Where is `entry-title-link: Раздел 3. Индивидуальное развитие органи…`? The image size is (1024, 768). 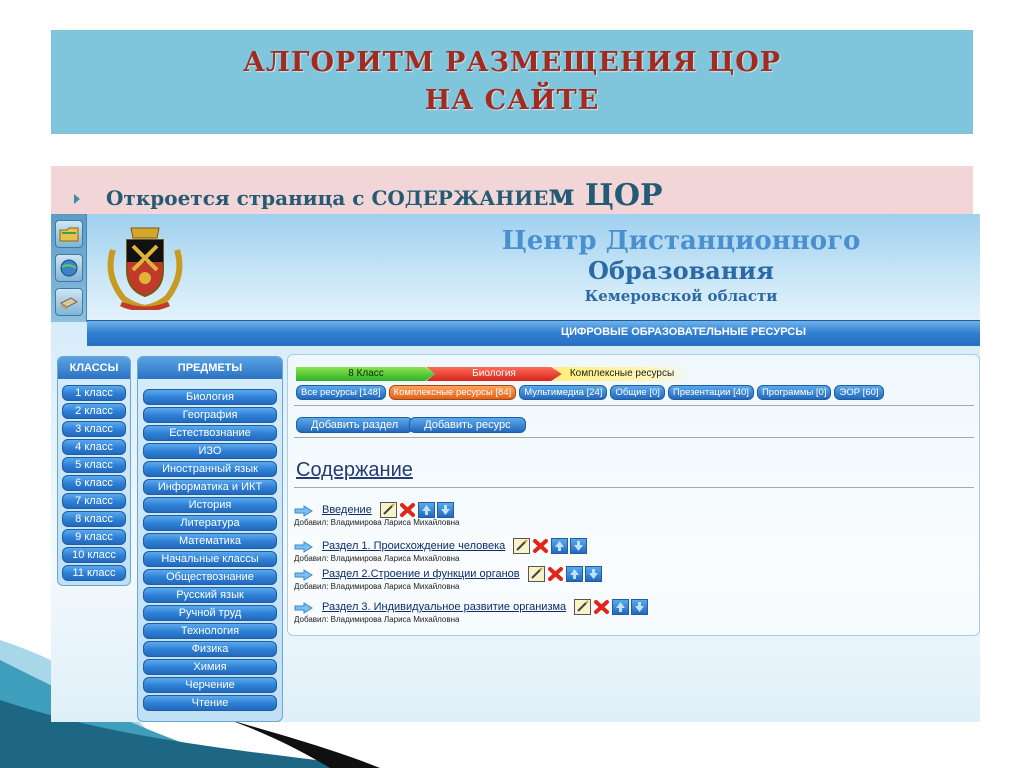 entry-title-link: Раздел 3. Индивидуальное развитие органи… is located at coordinates (444, 607).